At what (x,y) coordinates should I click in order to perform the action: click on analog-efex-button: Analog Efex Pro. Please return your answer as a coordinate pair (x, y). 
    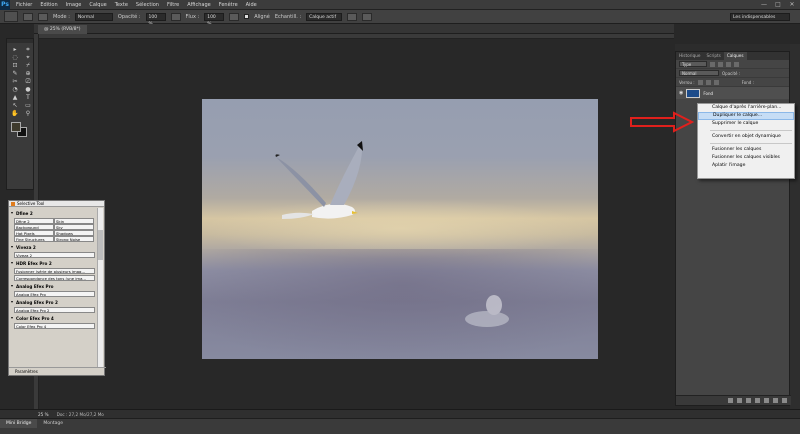
    Looking at the image, I should click on (54, 294).